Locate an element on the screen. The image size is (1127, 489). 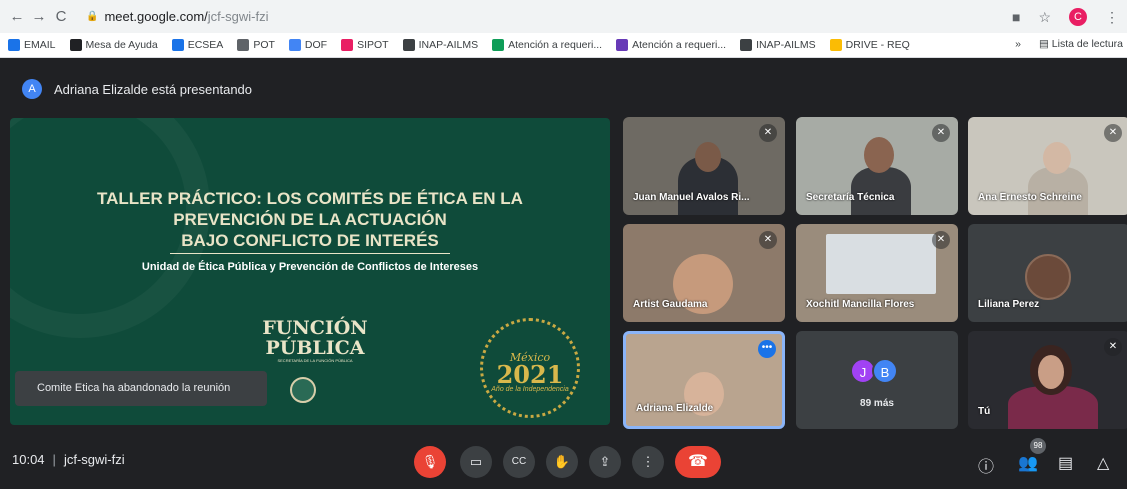
participant-name: Ana Ernesto Schreine is located at coordinates (1030, 197).